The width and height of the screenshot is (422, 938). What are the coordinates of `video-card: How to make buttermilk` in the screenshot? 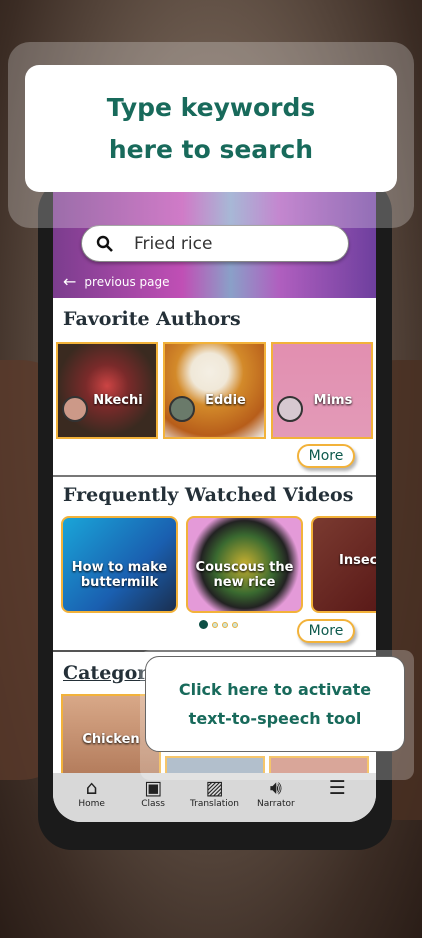 It's located at (119, 564).